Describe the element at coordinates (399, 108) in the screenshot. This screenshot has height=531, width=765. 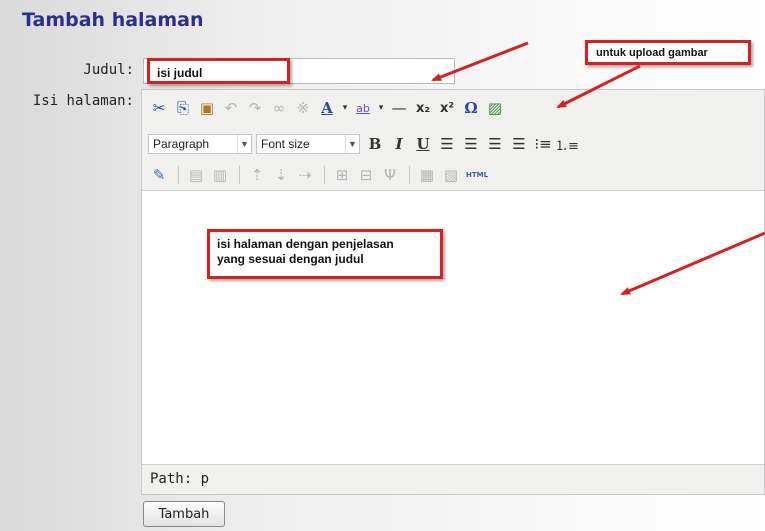
I see `horizontal-rule-icon: —` at that location.